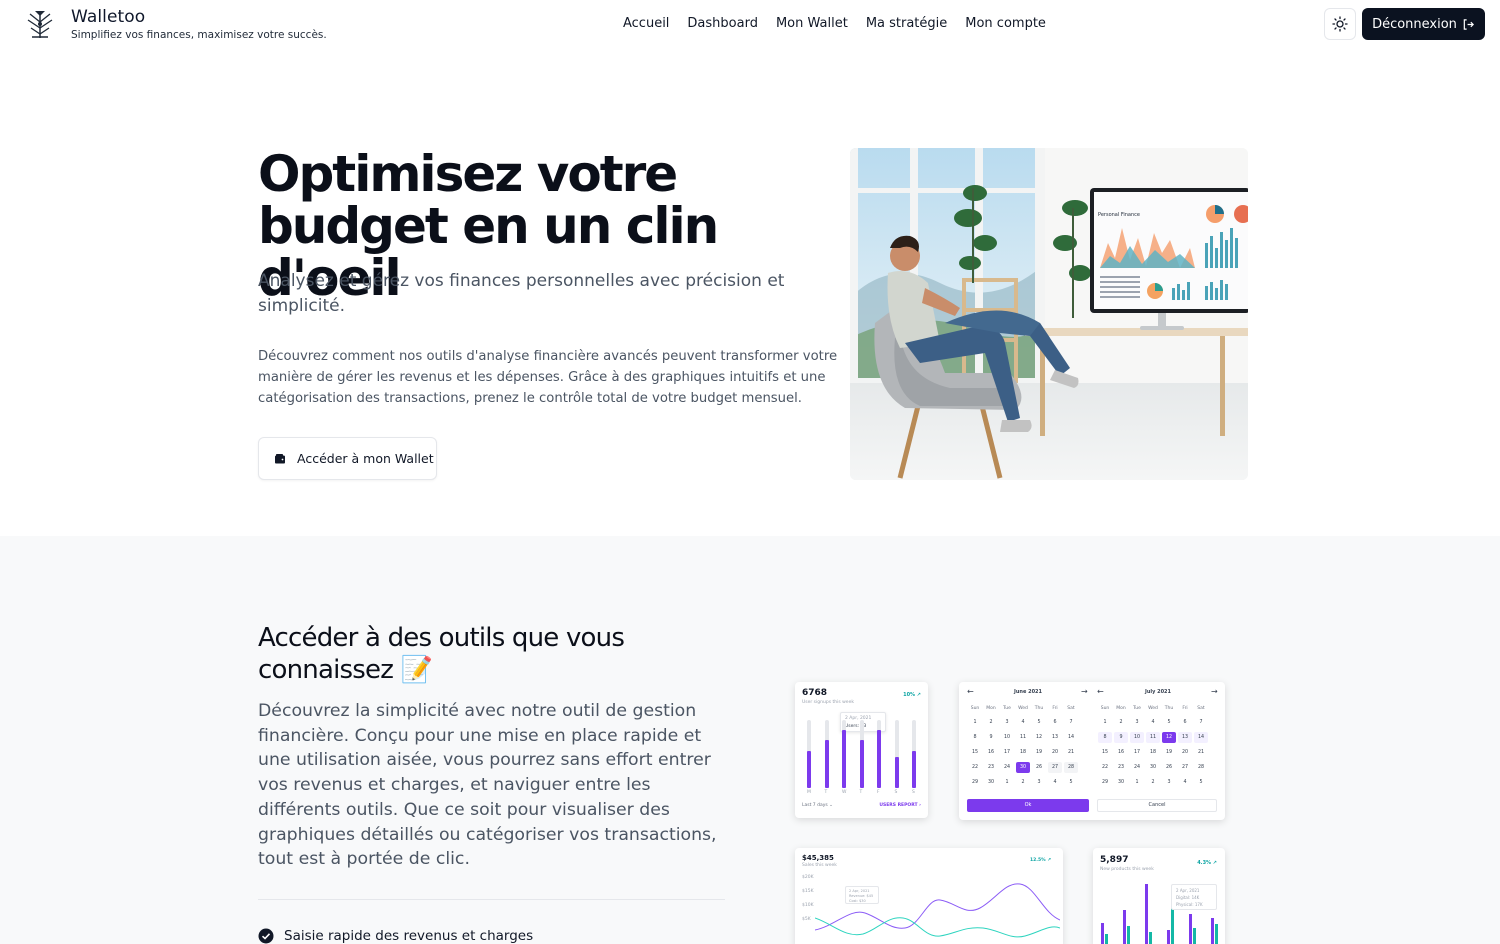 The height and width of the screenshot is (944, 1500). Describe the element at coordinates (1105, 708) in the screenshot. I see `calendar-weekday-label: Sun` at that location.